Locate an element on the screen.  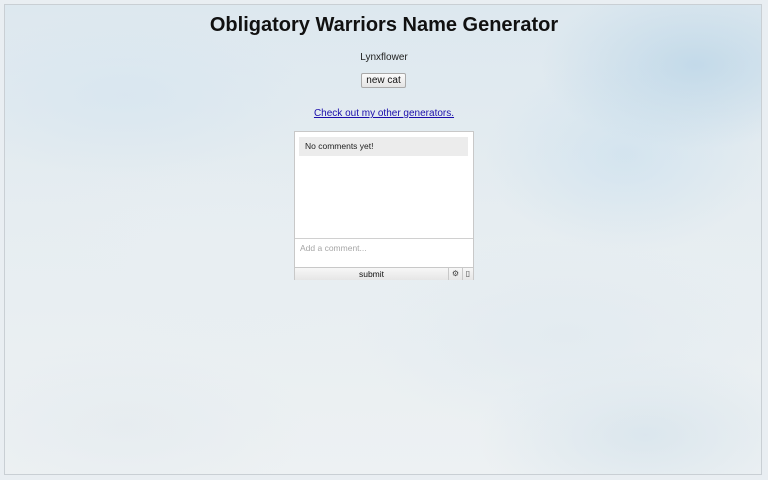
no-comments-message: No comments yet! is located at coordinates (383, 146).